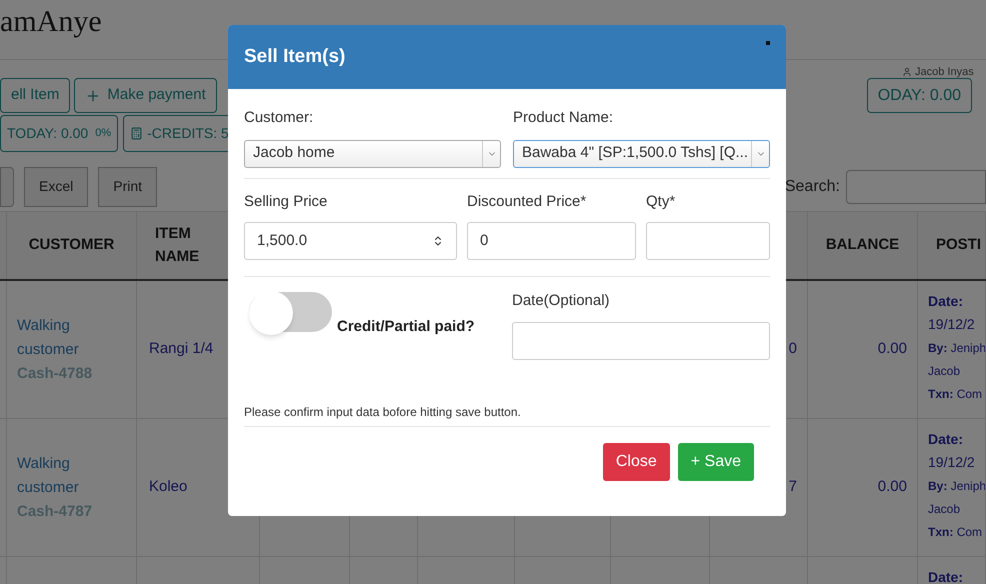 The width and height of the screenshot is (986, 584). I want to click on column-header: ITEM NAME, so click(177, 245).